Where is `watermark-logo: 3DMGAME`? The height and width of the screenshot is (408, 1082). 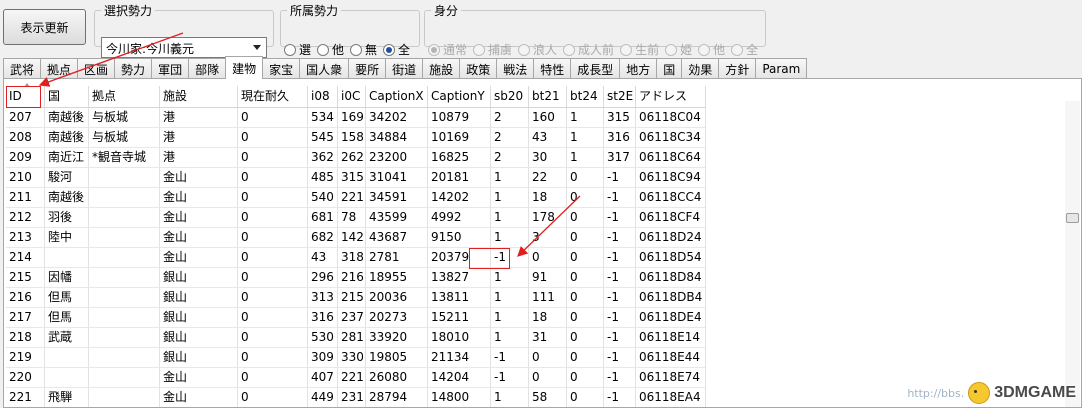
watermark-logo: 3DMGAME is located at coordinates (1035, 392).